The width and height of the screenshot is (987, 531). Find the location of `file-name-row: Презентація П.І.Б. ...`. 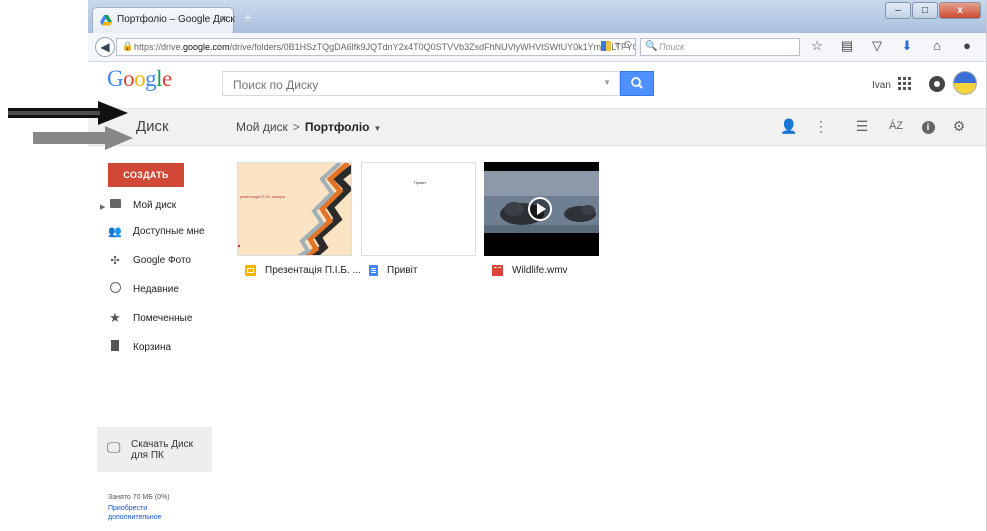

file-name-row: Презентація П.І.Б. ... is located at coordinates (299, 270).